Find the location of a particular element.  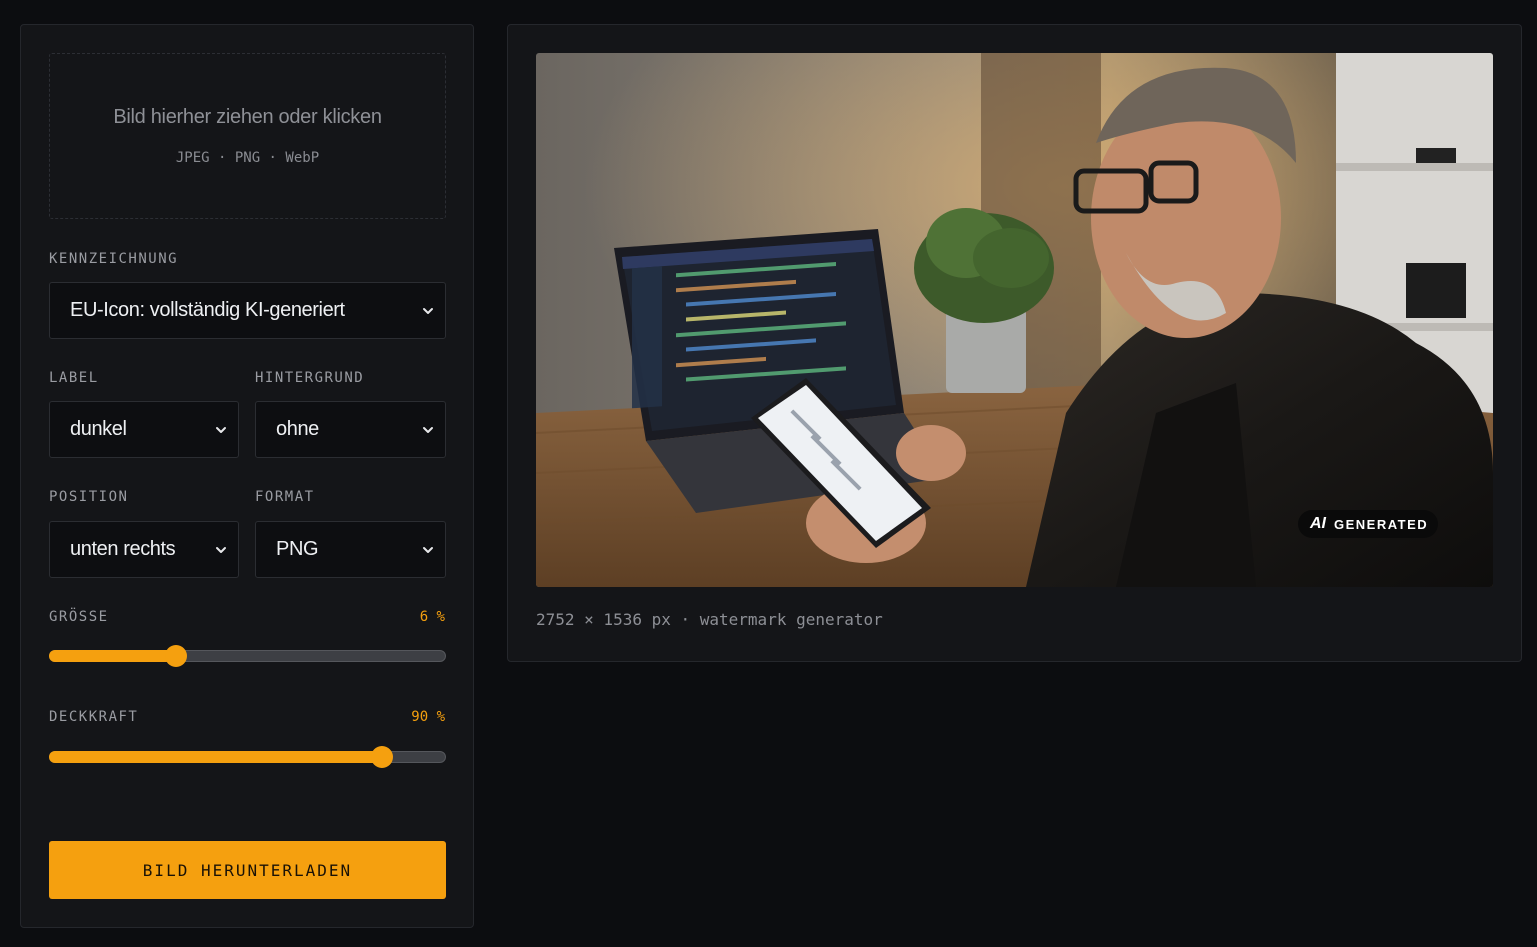

size-slider-thumb is located at coordinates (176, 656).